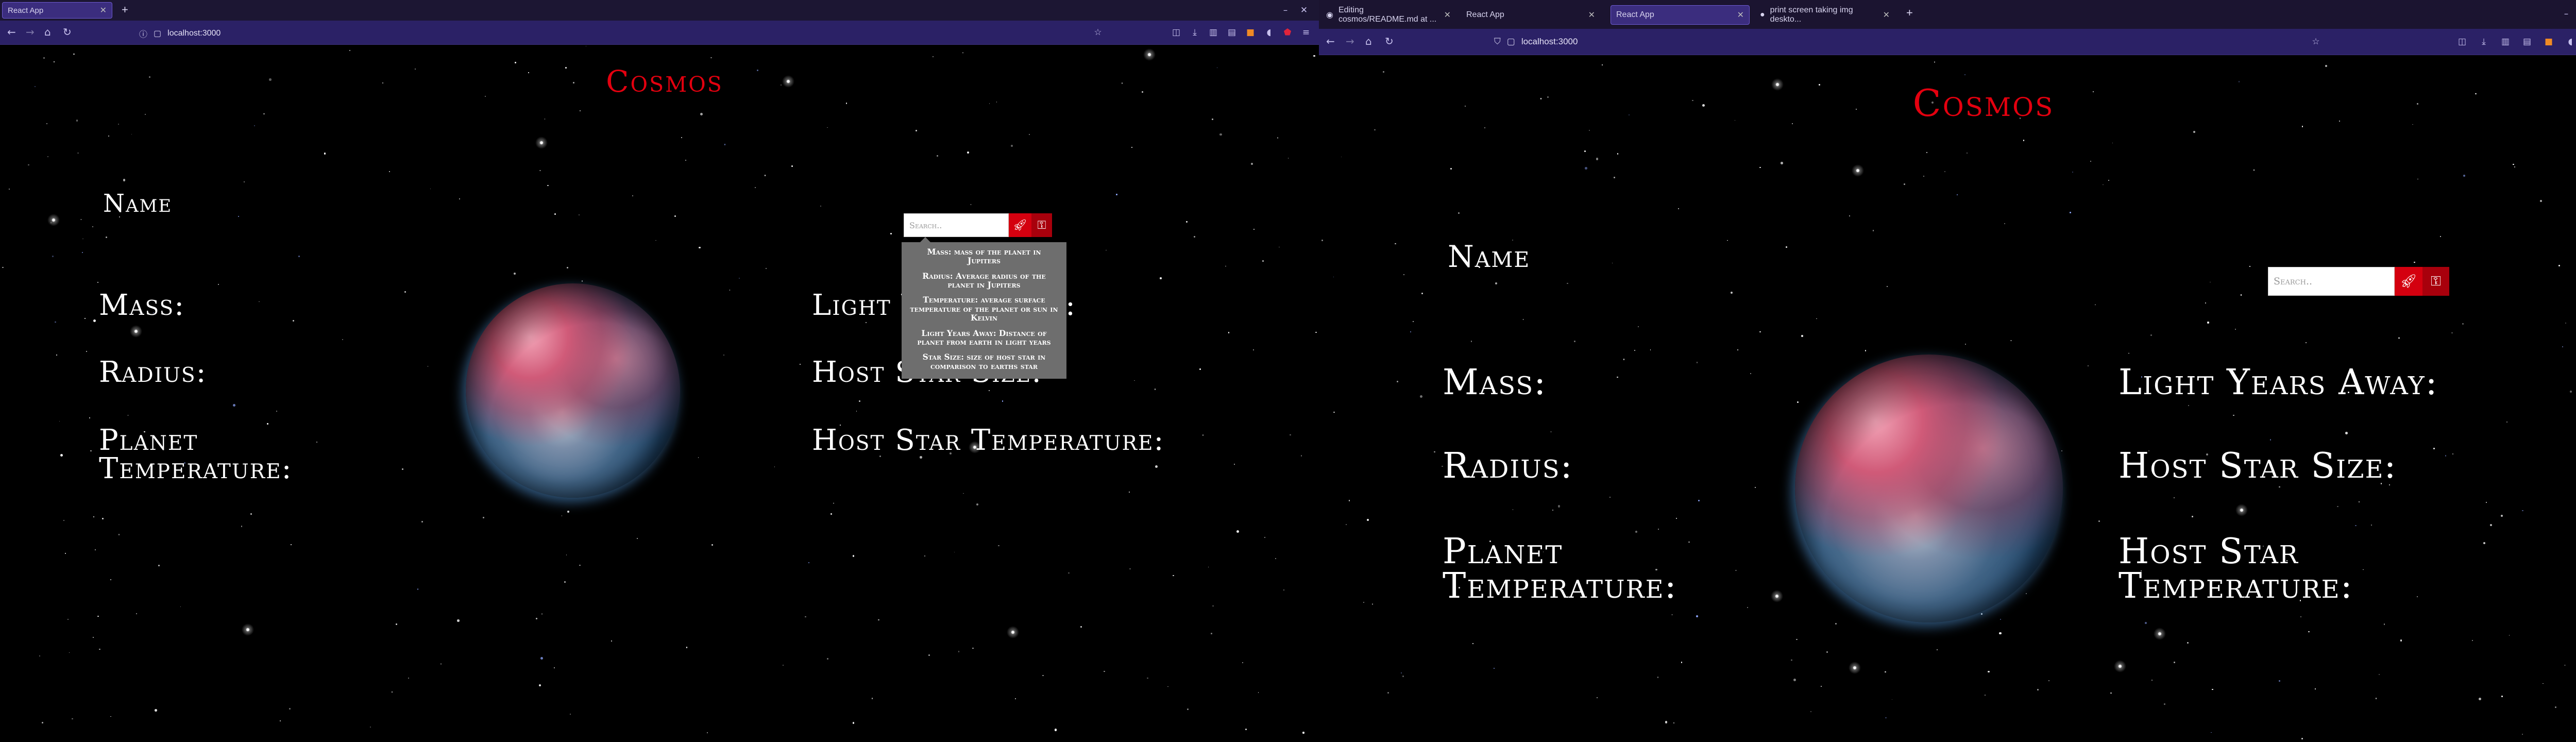  I want to click on menu-icon: ≡, so click(1306, 32).